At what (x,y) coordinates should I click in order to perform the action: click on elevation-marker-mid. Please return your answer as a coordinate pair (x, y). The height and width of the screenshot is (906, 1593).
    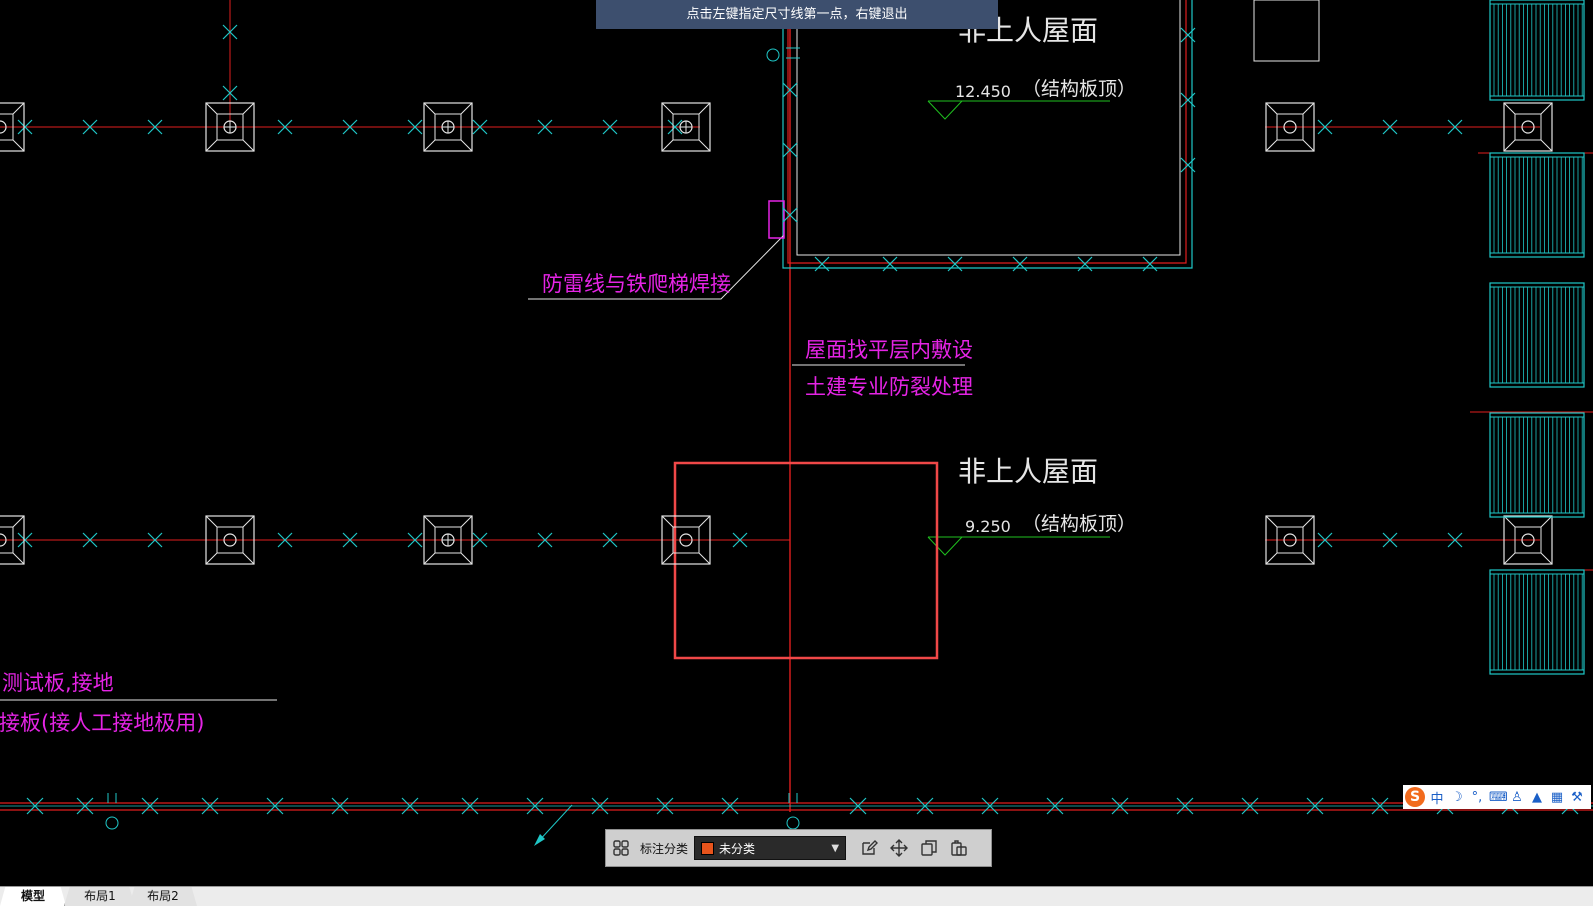
    Looking at the image, I should click on (1018, 546).